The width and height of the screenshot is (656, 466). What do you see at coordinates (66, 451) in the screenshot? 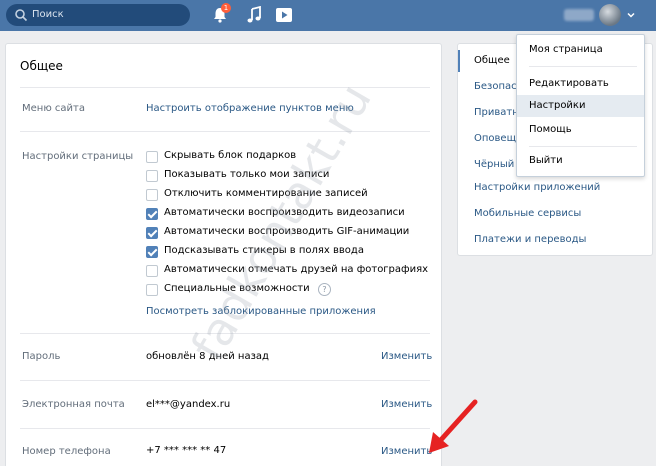
I see `phone-label: Номер телефона` at bounding box center [66, 451].